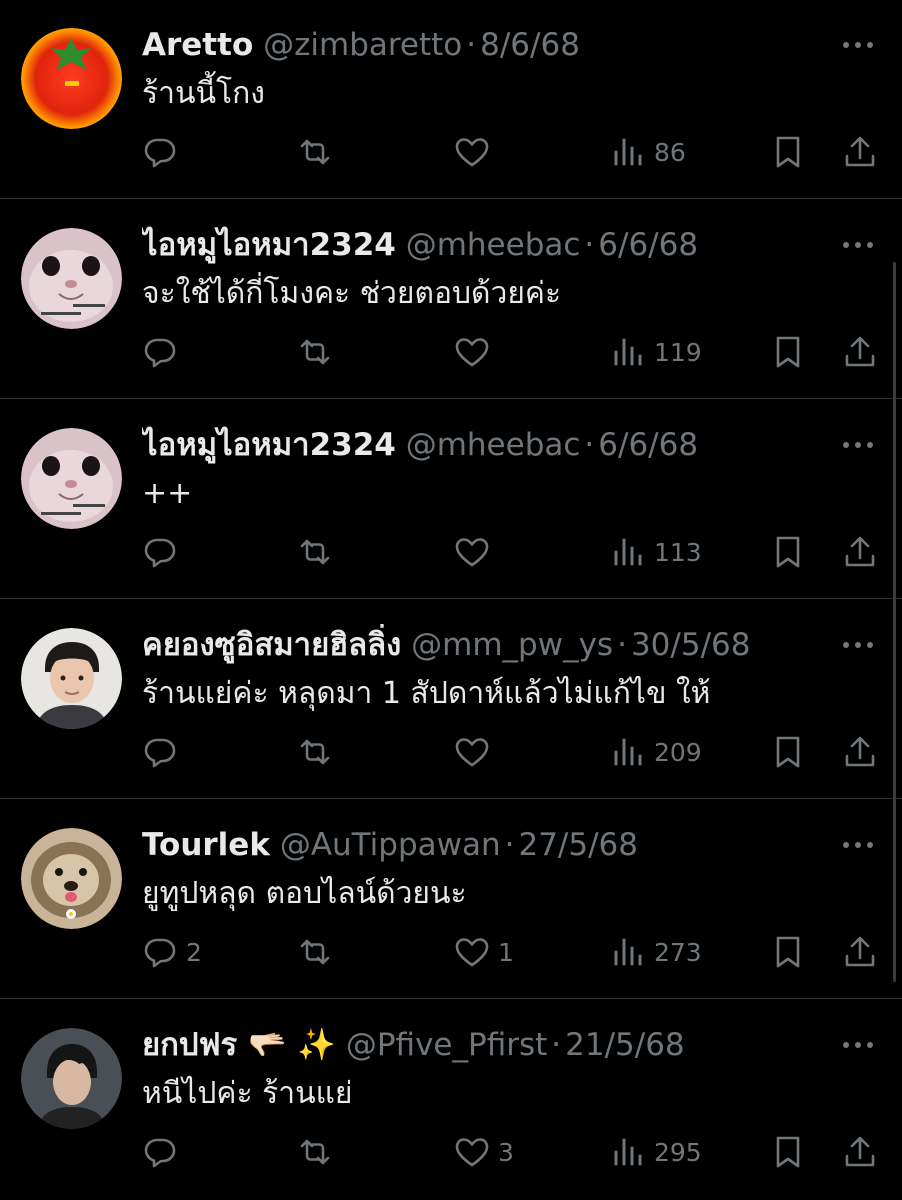 The image size is (902, 1200). What do you see at coordinates (530, 45) in the screenshot?
I see `tweet-date: 8/6/68` at bounding box center [530, 45].